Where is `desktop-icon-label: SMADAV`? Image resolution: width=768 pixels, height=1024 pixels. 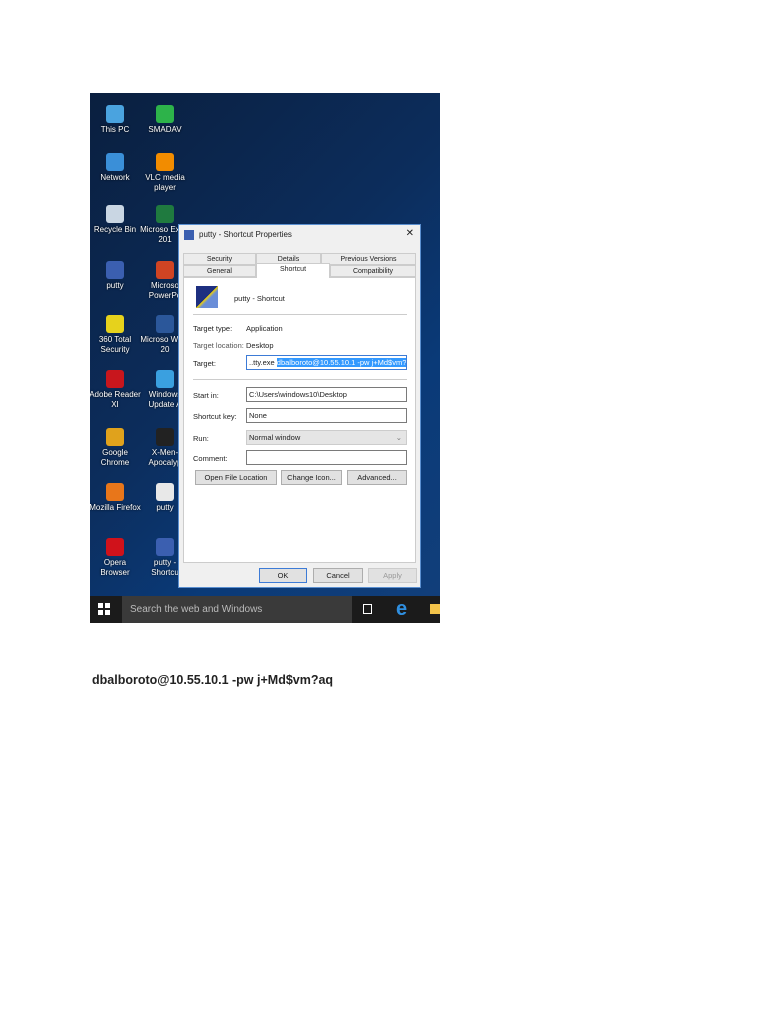 desktop-icon-label: SMADAV is located at coordinates (165, 129).